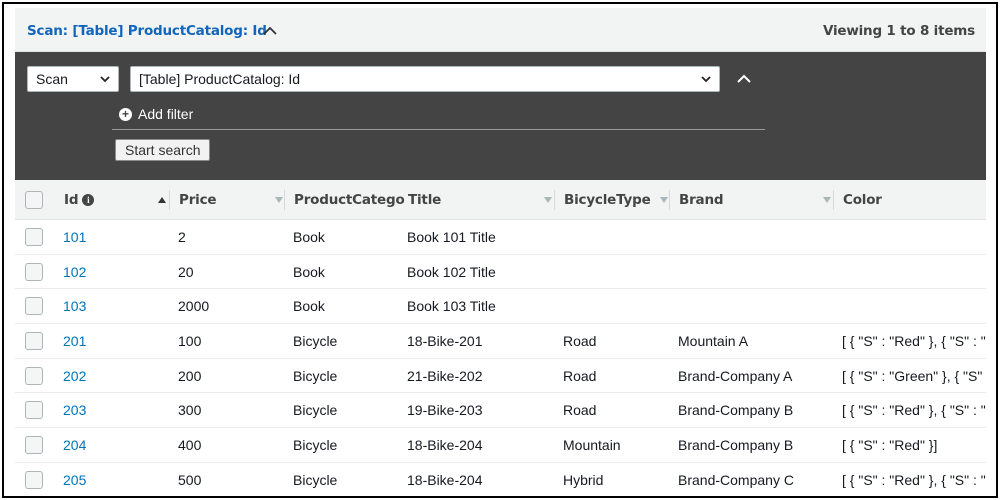 This screenshot has height=500, width=1000. I want to click on column-header-productcatego: ProductCatego, so click(350, 200).